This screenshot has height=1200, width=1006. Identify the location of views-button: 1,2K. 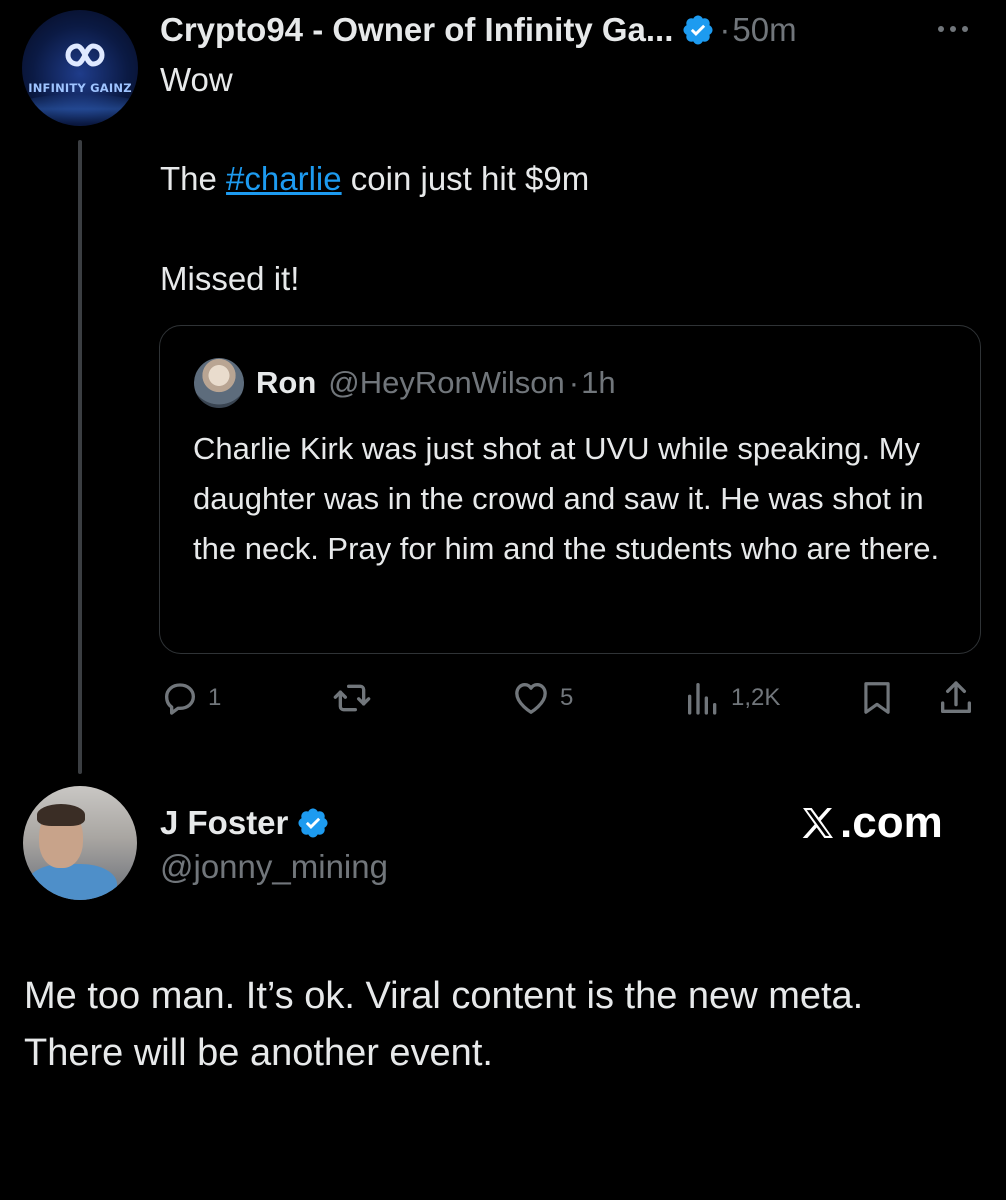
(731, 698).